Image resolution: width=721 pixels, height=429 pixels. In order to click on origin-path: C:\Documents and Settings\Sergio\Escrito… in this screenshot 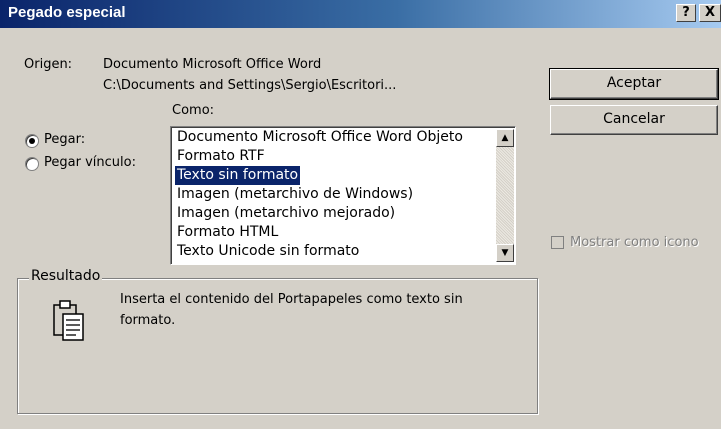, I will do `click(250, 85)`.